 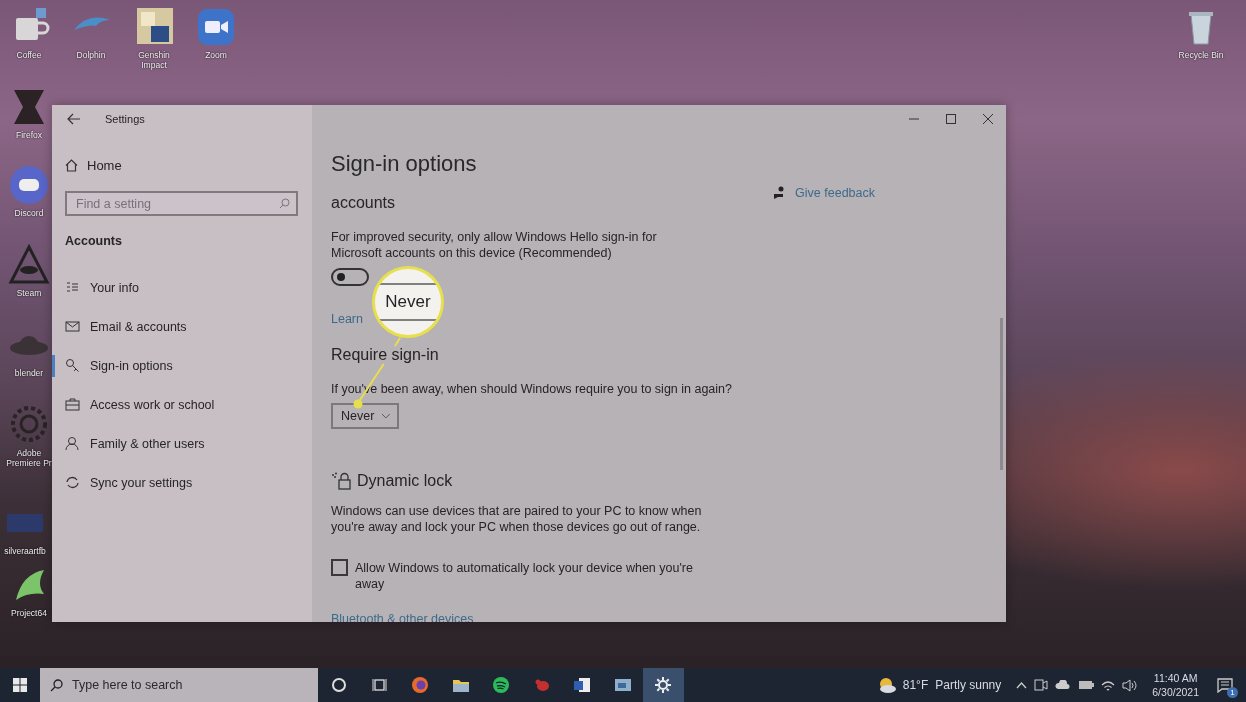 What do you see at coordinates (779, 193) in the screenshot?
I see `feedback-icon` at bounding box center [779, 193].